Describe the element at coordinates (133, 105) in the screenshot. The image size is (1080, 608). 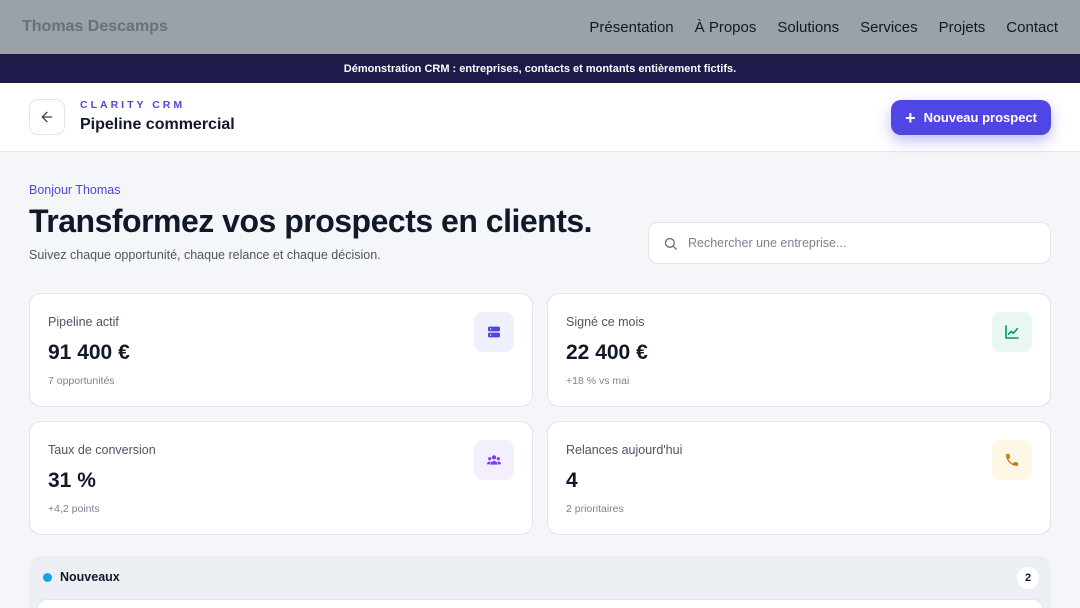
I see `app-kicker: CLARITY CRM` at that location.